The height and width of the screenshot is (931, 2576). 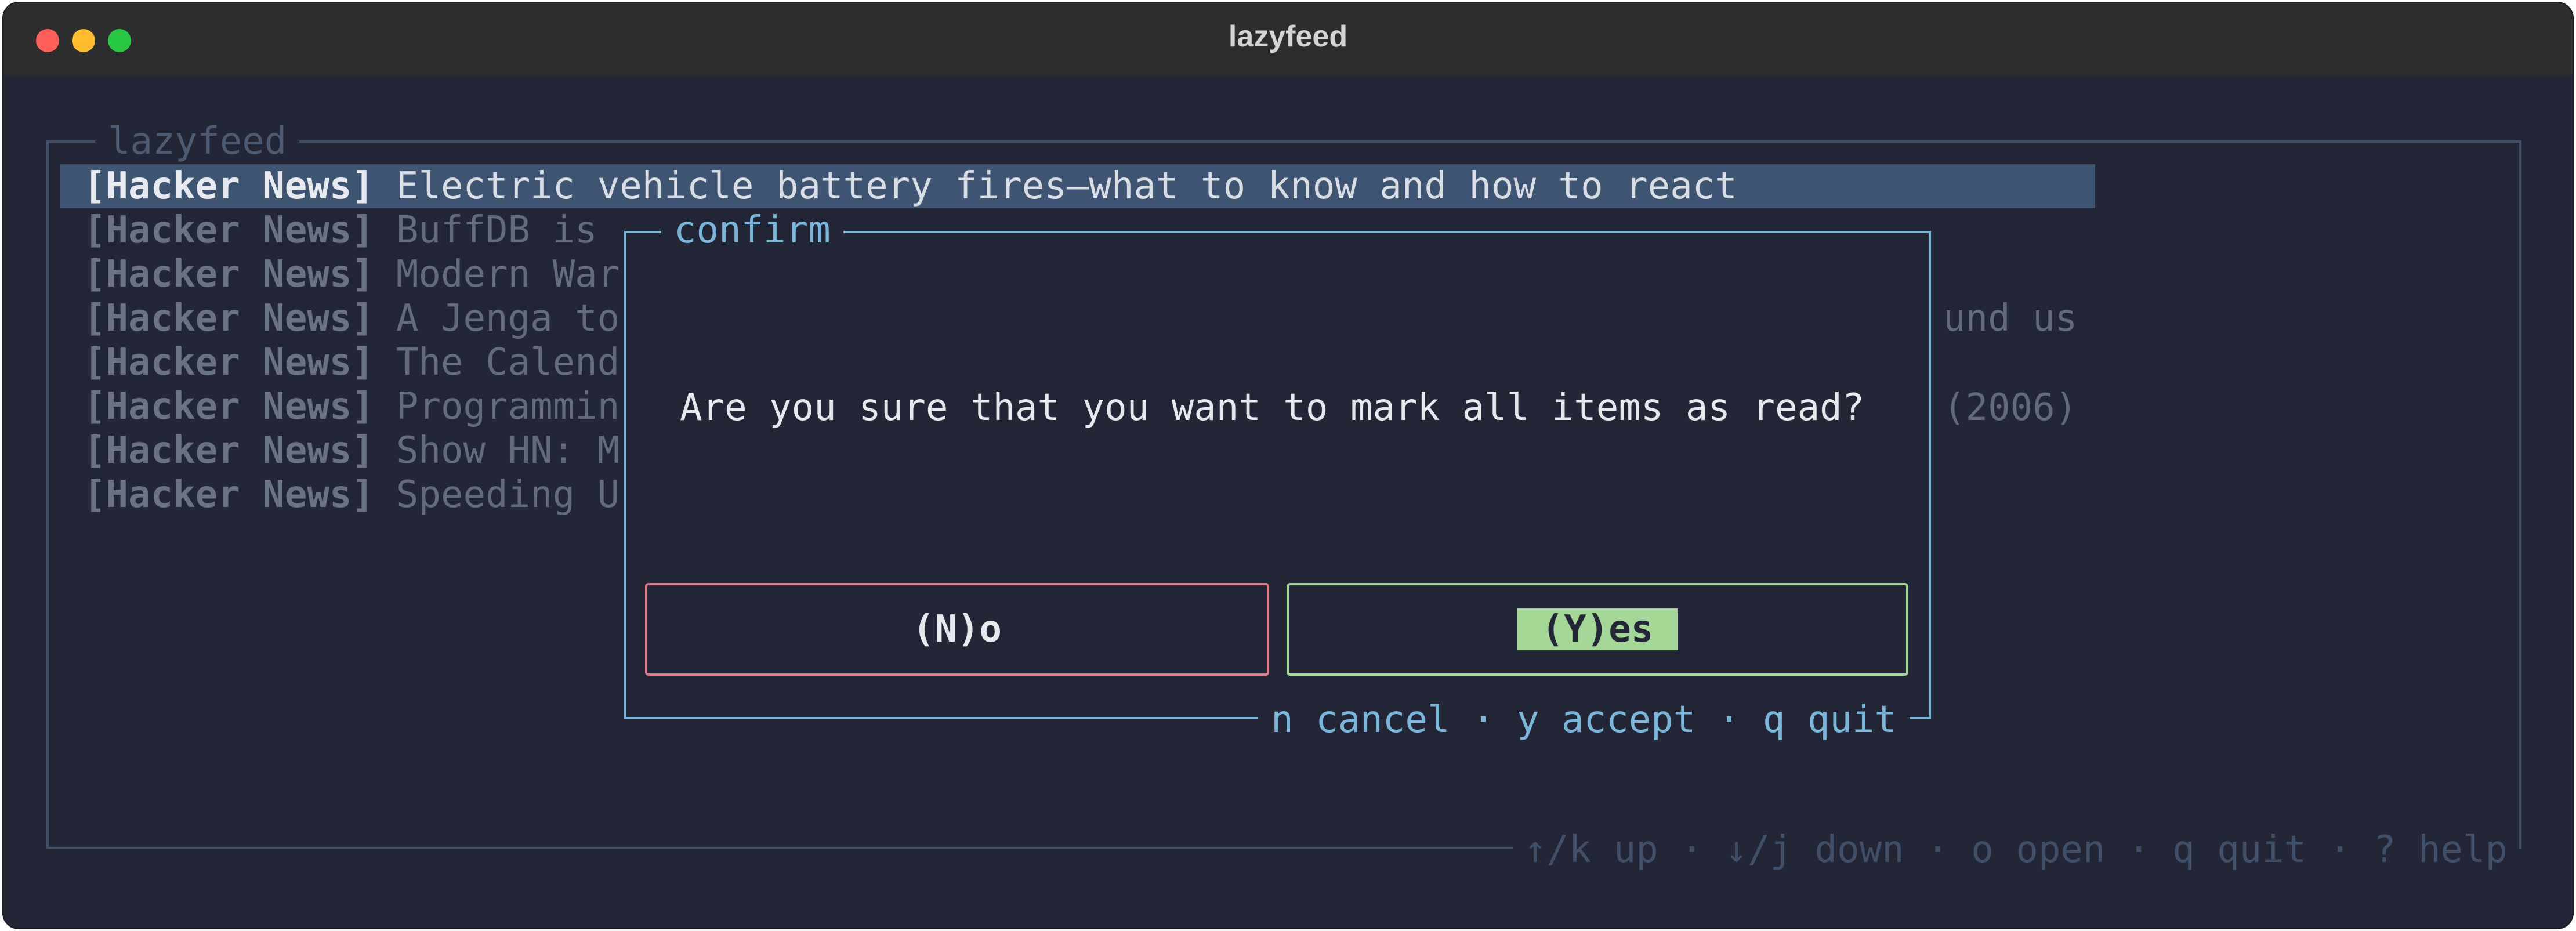 I want to click on window-title: lazyfeed, so click(x=1288, y=36).